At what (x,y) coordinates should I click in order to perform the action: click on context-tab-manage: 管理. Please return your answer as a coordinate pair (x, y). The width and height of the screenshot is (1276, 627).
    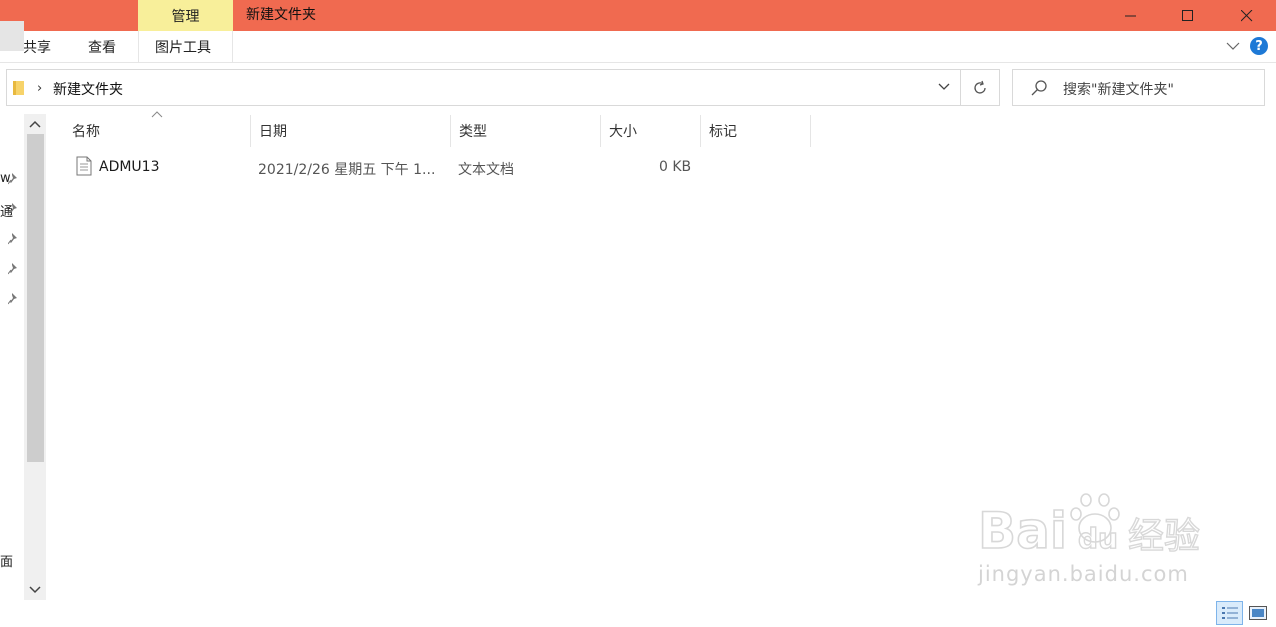
    Looking at the image, I should click on (185, 15).